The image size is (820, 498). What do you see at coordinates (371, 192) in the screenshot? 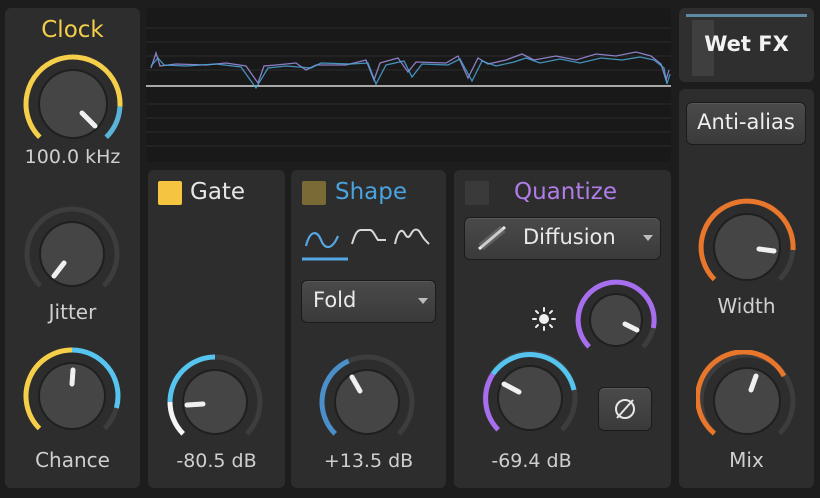
I see `shape-title: Shape` at bounding box center [371, 192].